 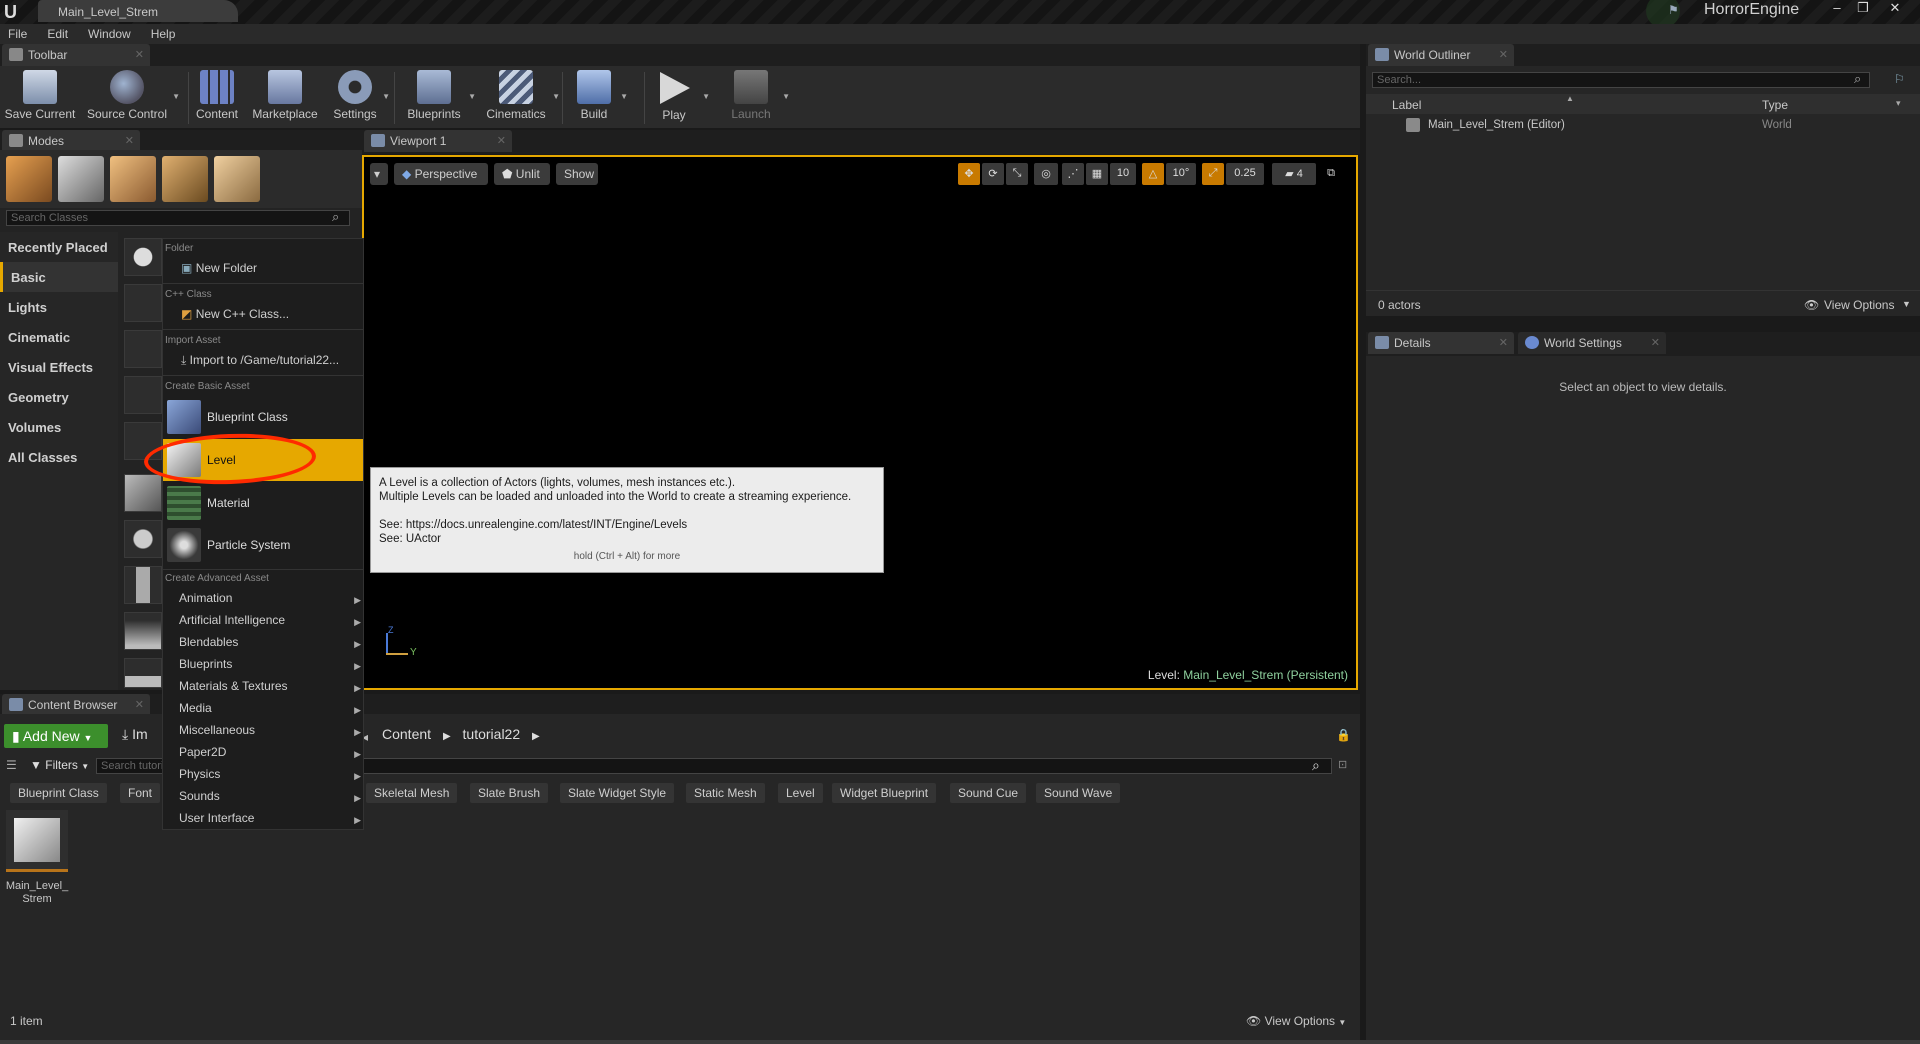 I want to click on category-geometry: Geometry, so click(x=59, y=397).